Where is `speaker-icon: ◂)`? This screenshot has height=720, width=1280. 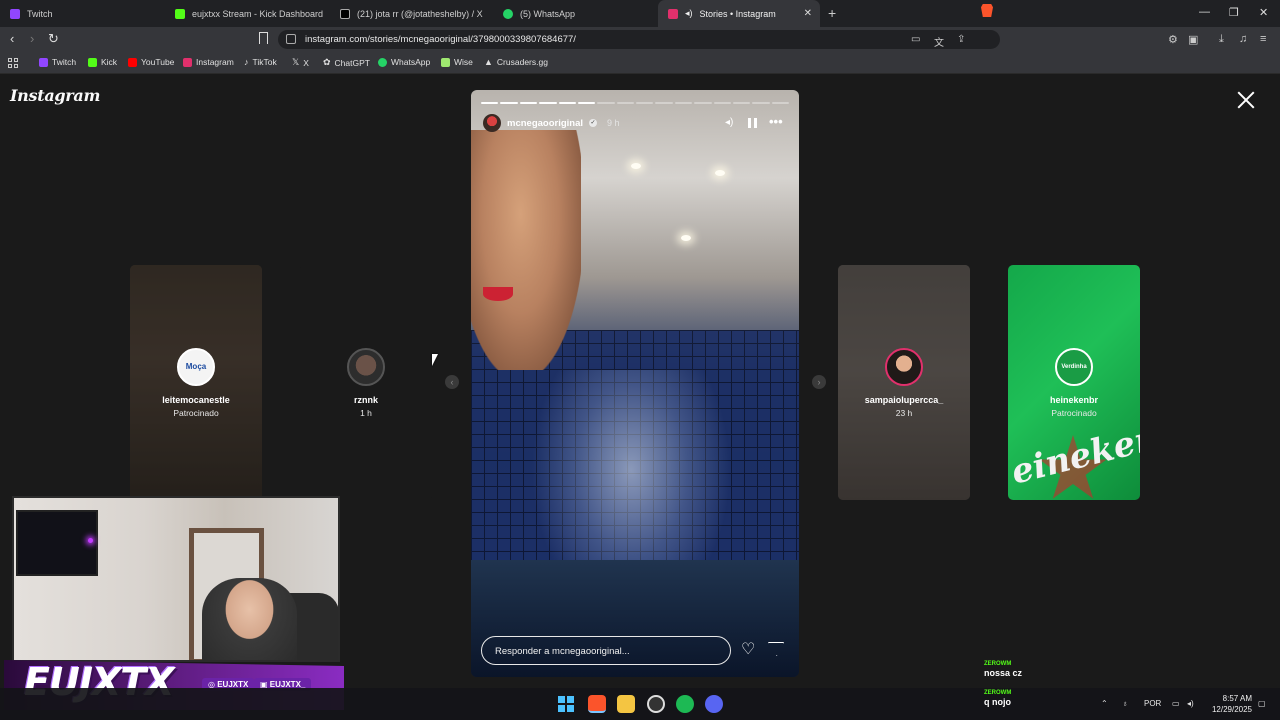 speaker-icon: ◂) is located at coordinates (689, 13).